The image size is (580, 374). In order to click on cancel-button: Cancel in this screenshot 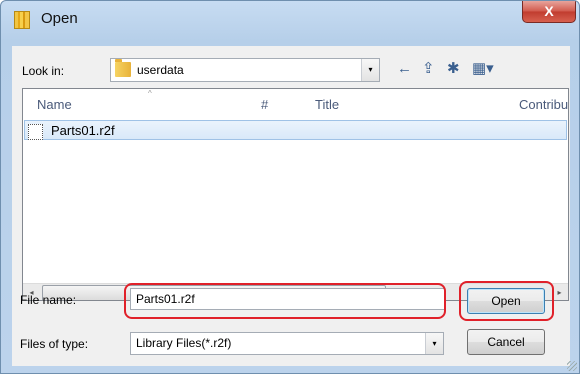, I will do `click(506, 342)`.